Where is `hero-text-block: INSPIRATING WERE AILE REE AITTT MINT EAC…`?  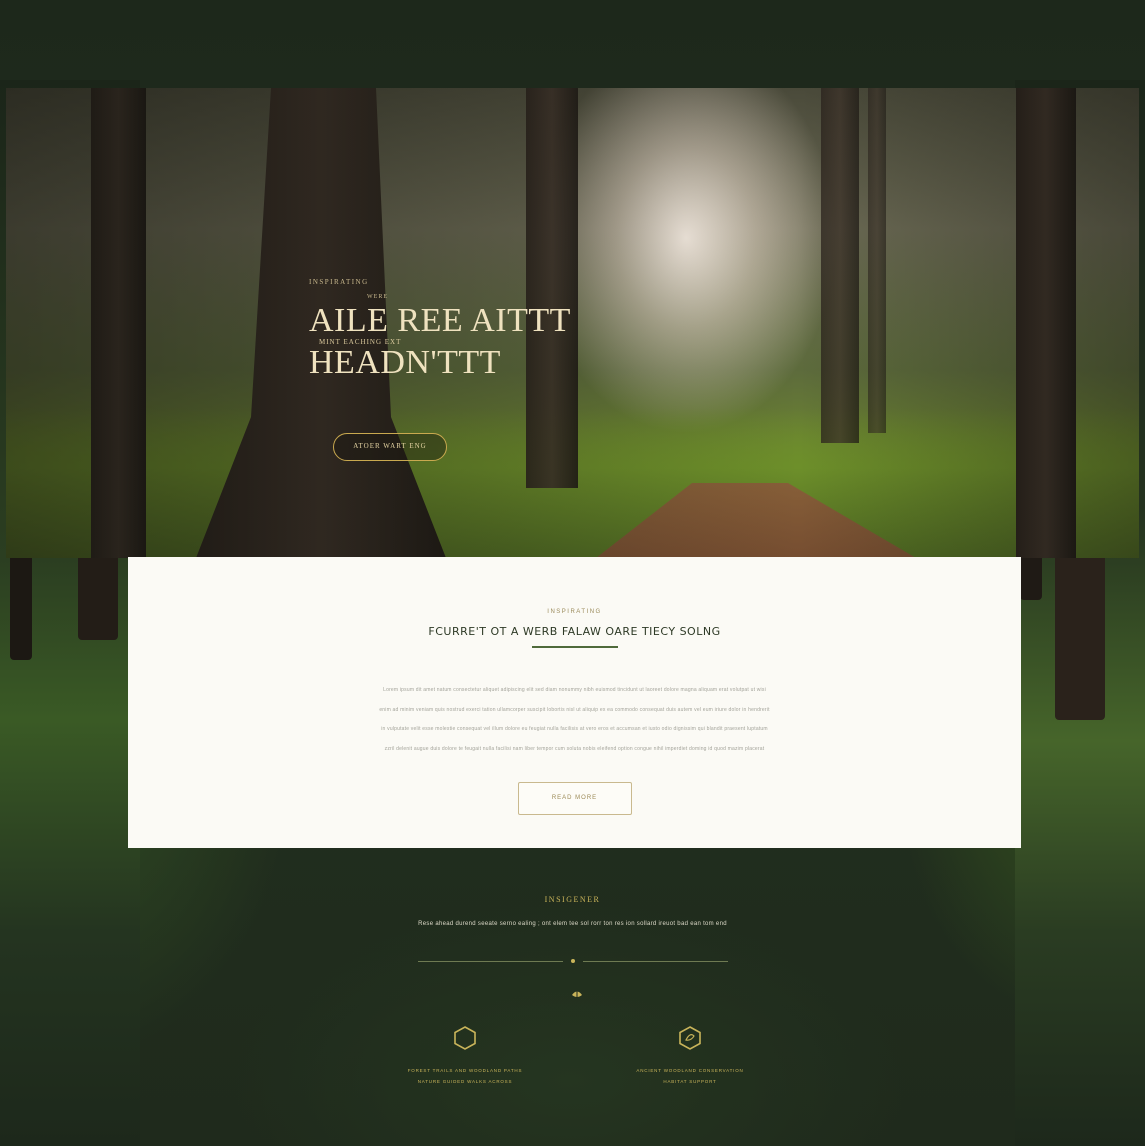 hero-text-block: INSPIRATING WERE AILE REE AITTT MINT EAC… is located at coordinates (440, 369).